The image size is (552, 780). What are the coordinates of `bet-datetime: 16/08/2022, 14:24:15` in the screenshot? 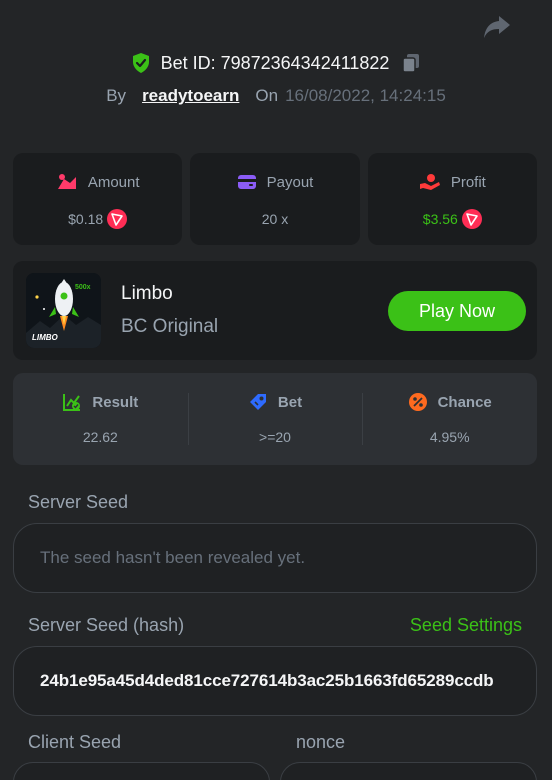 It's located at (365, 95).